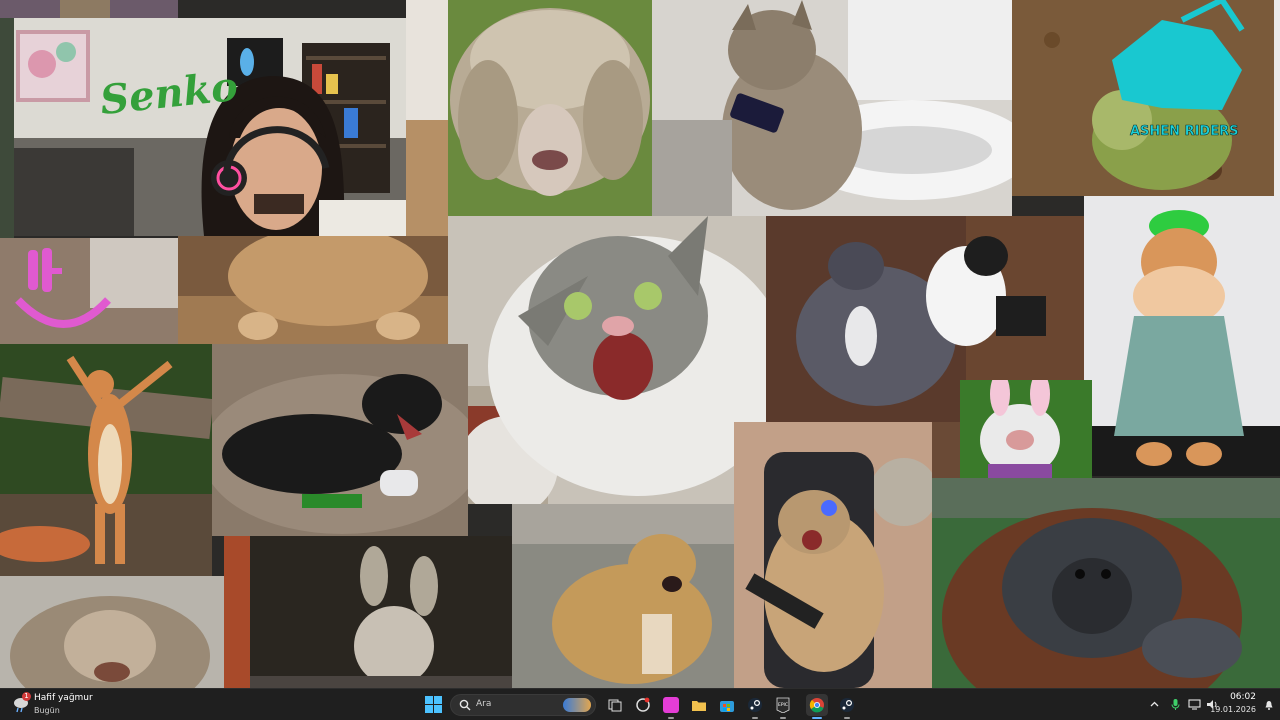 The width and height of the screenshot is (1280, 720). I want to click on chrome-icon, so click(816, 705).